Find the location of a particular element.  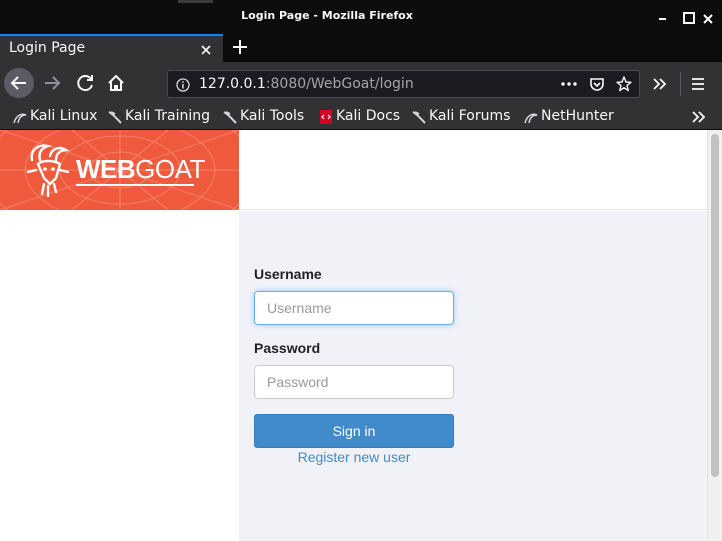

star-icon is located at coordinates (624, 84).